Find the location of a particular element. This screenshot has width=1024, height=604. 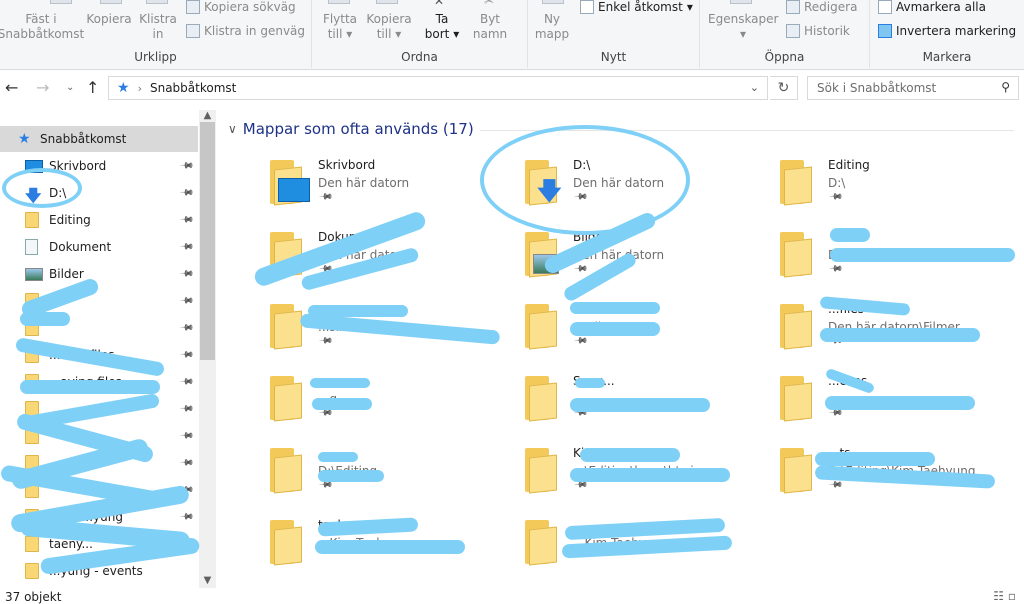

paste-icon is located at coordinates (157, 2).